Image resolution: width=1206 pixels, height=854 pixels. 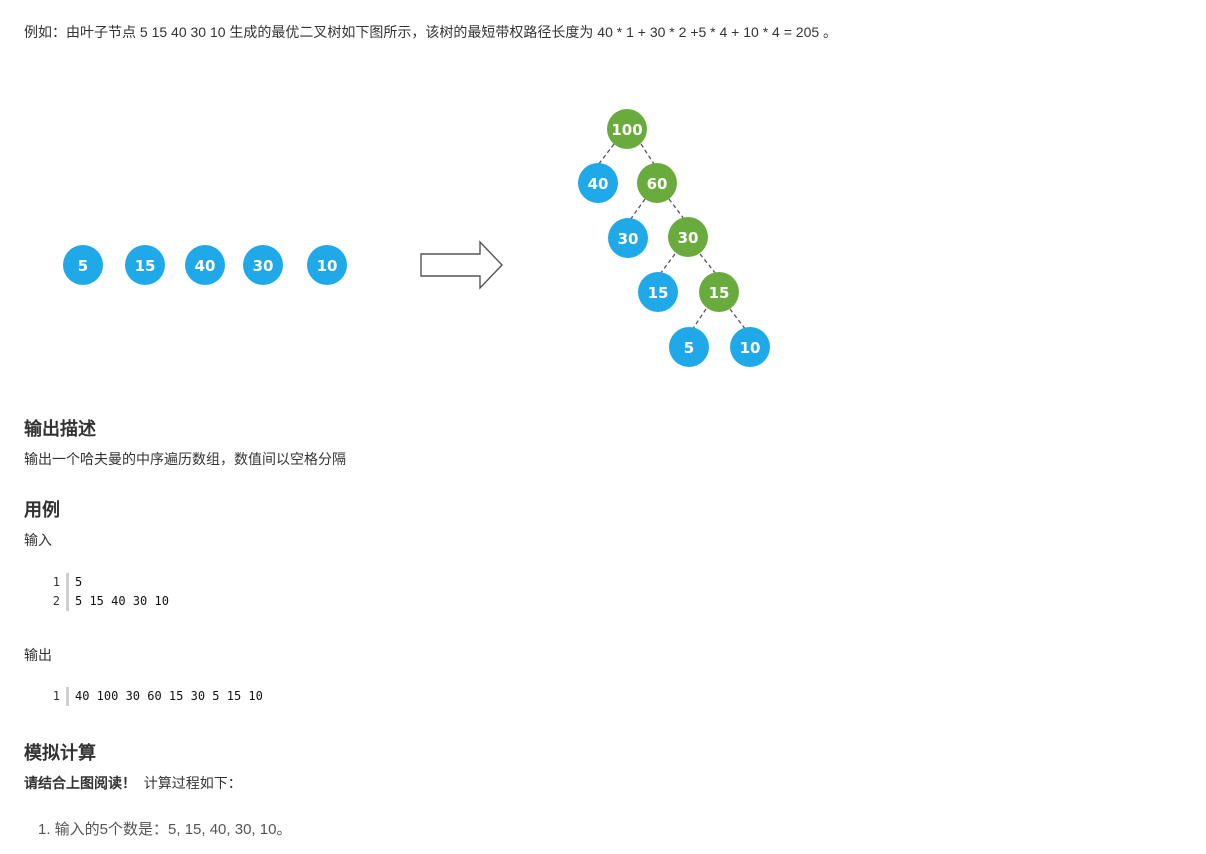 I want to click on output-description: 输出一个哈夫曼的中序遍历数组，数值间以空格分隔, so click(x=185, y=459).